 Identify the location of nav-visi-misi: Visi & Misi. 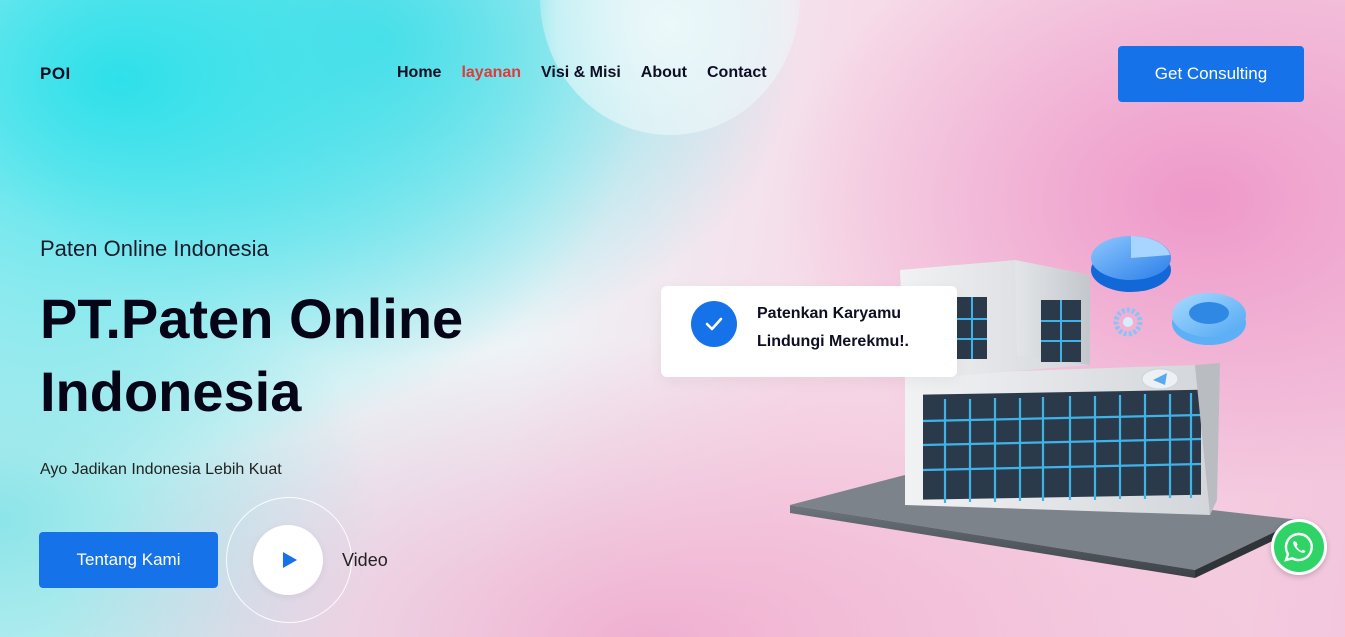
(581, 73).